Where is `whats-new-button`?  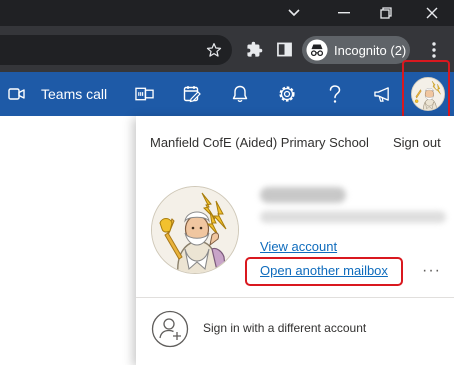 whats-new-button is located at coordinates (382, 94).